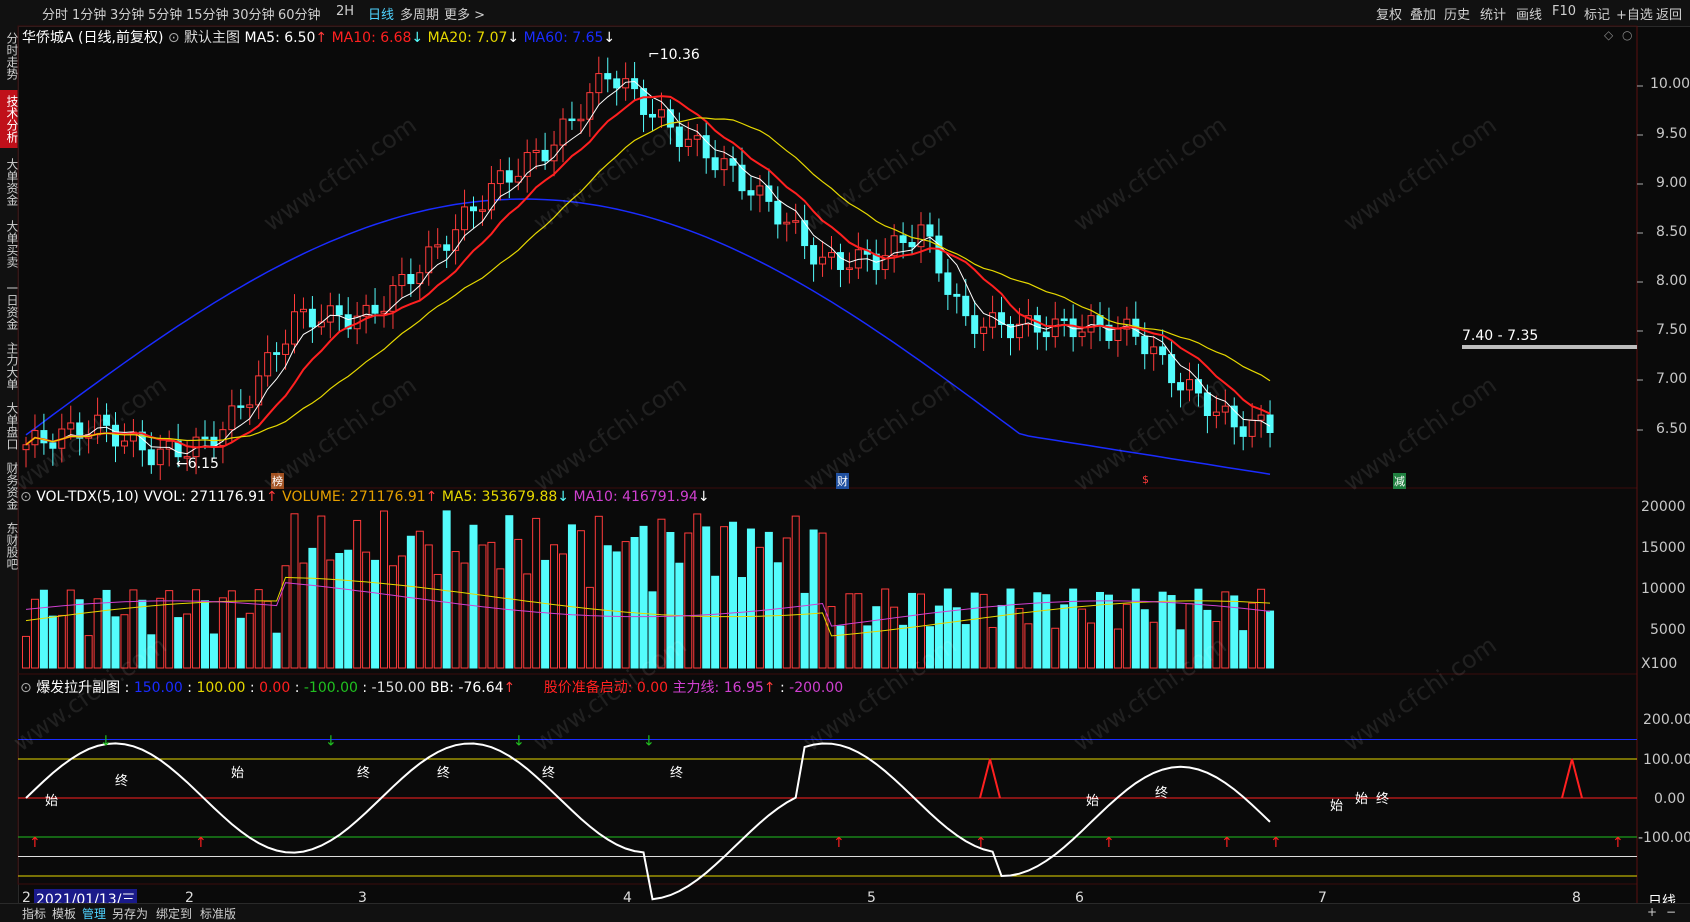 The image size is (1690, 922). I want to click on diamond-icon: ◇, so click(1608, 35).